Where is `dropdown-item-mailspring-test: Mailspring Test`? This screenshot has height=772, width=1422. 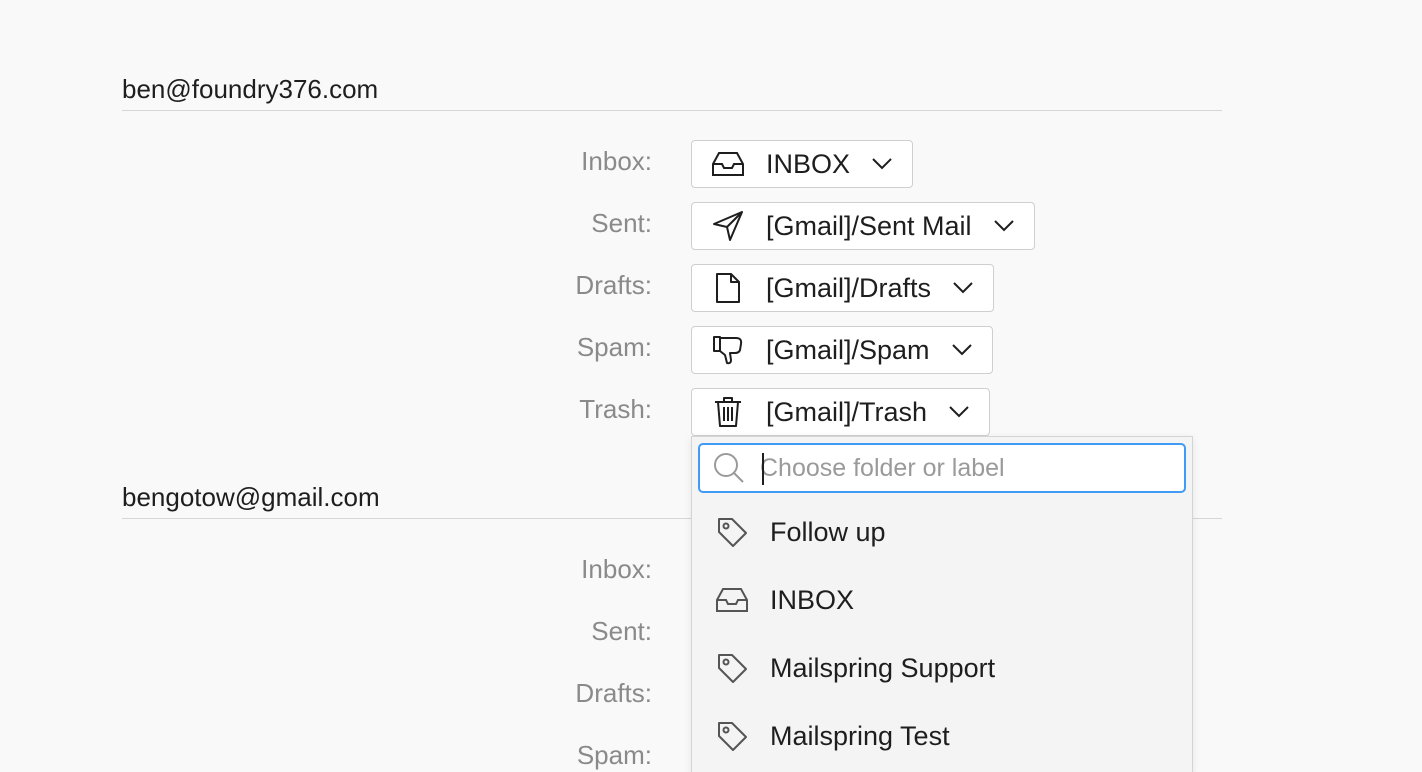
dropdown-item-mailspring-test: Mailspring Test is located at coordinates (942, 736).